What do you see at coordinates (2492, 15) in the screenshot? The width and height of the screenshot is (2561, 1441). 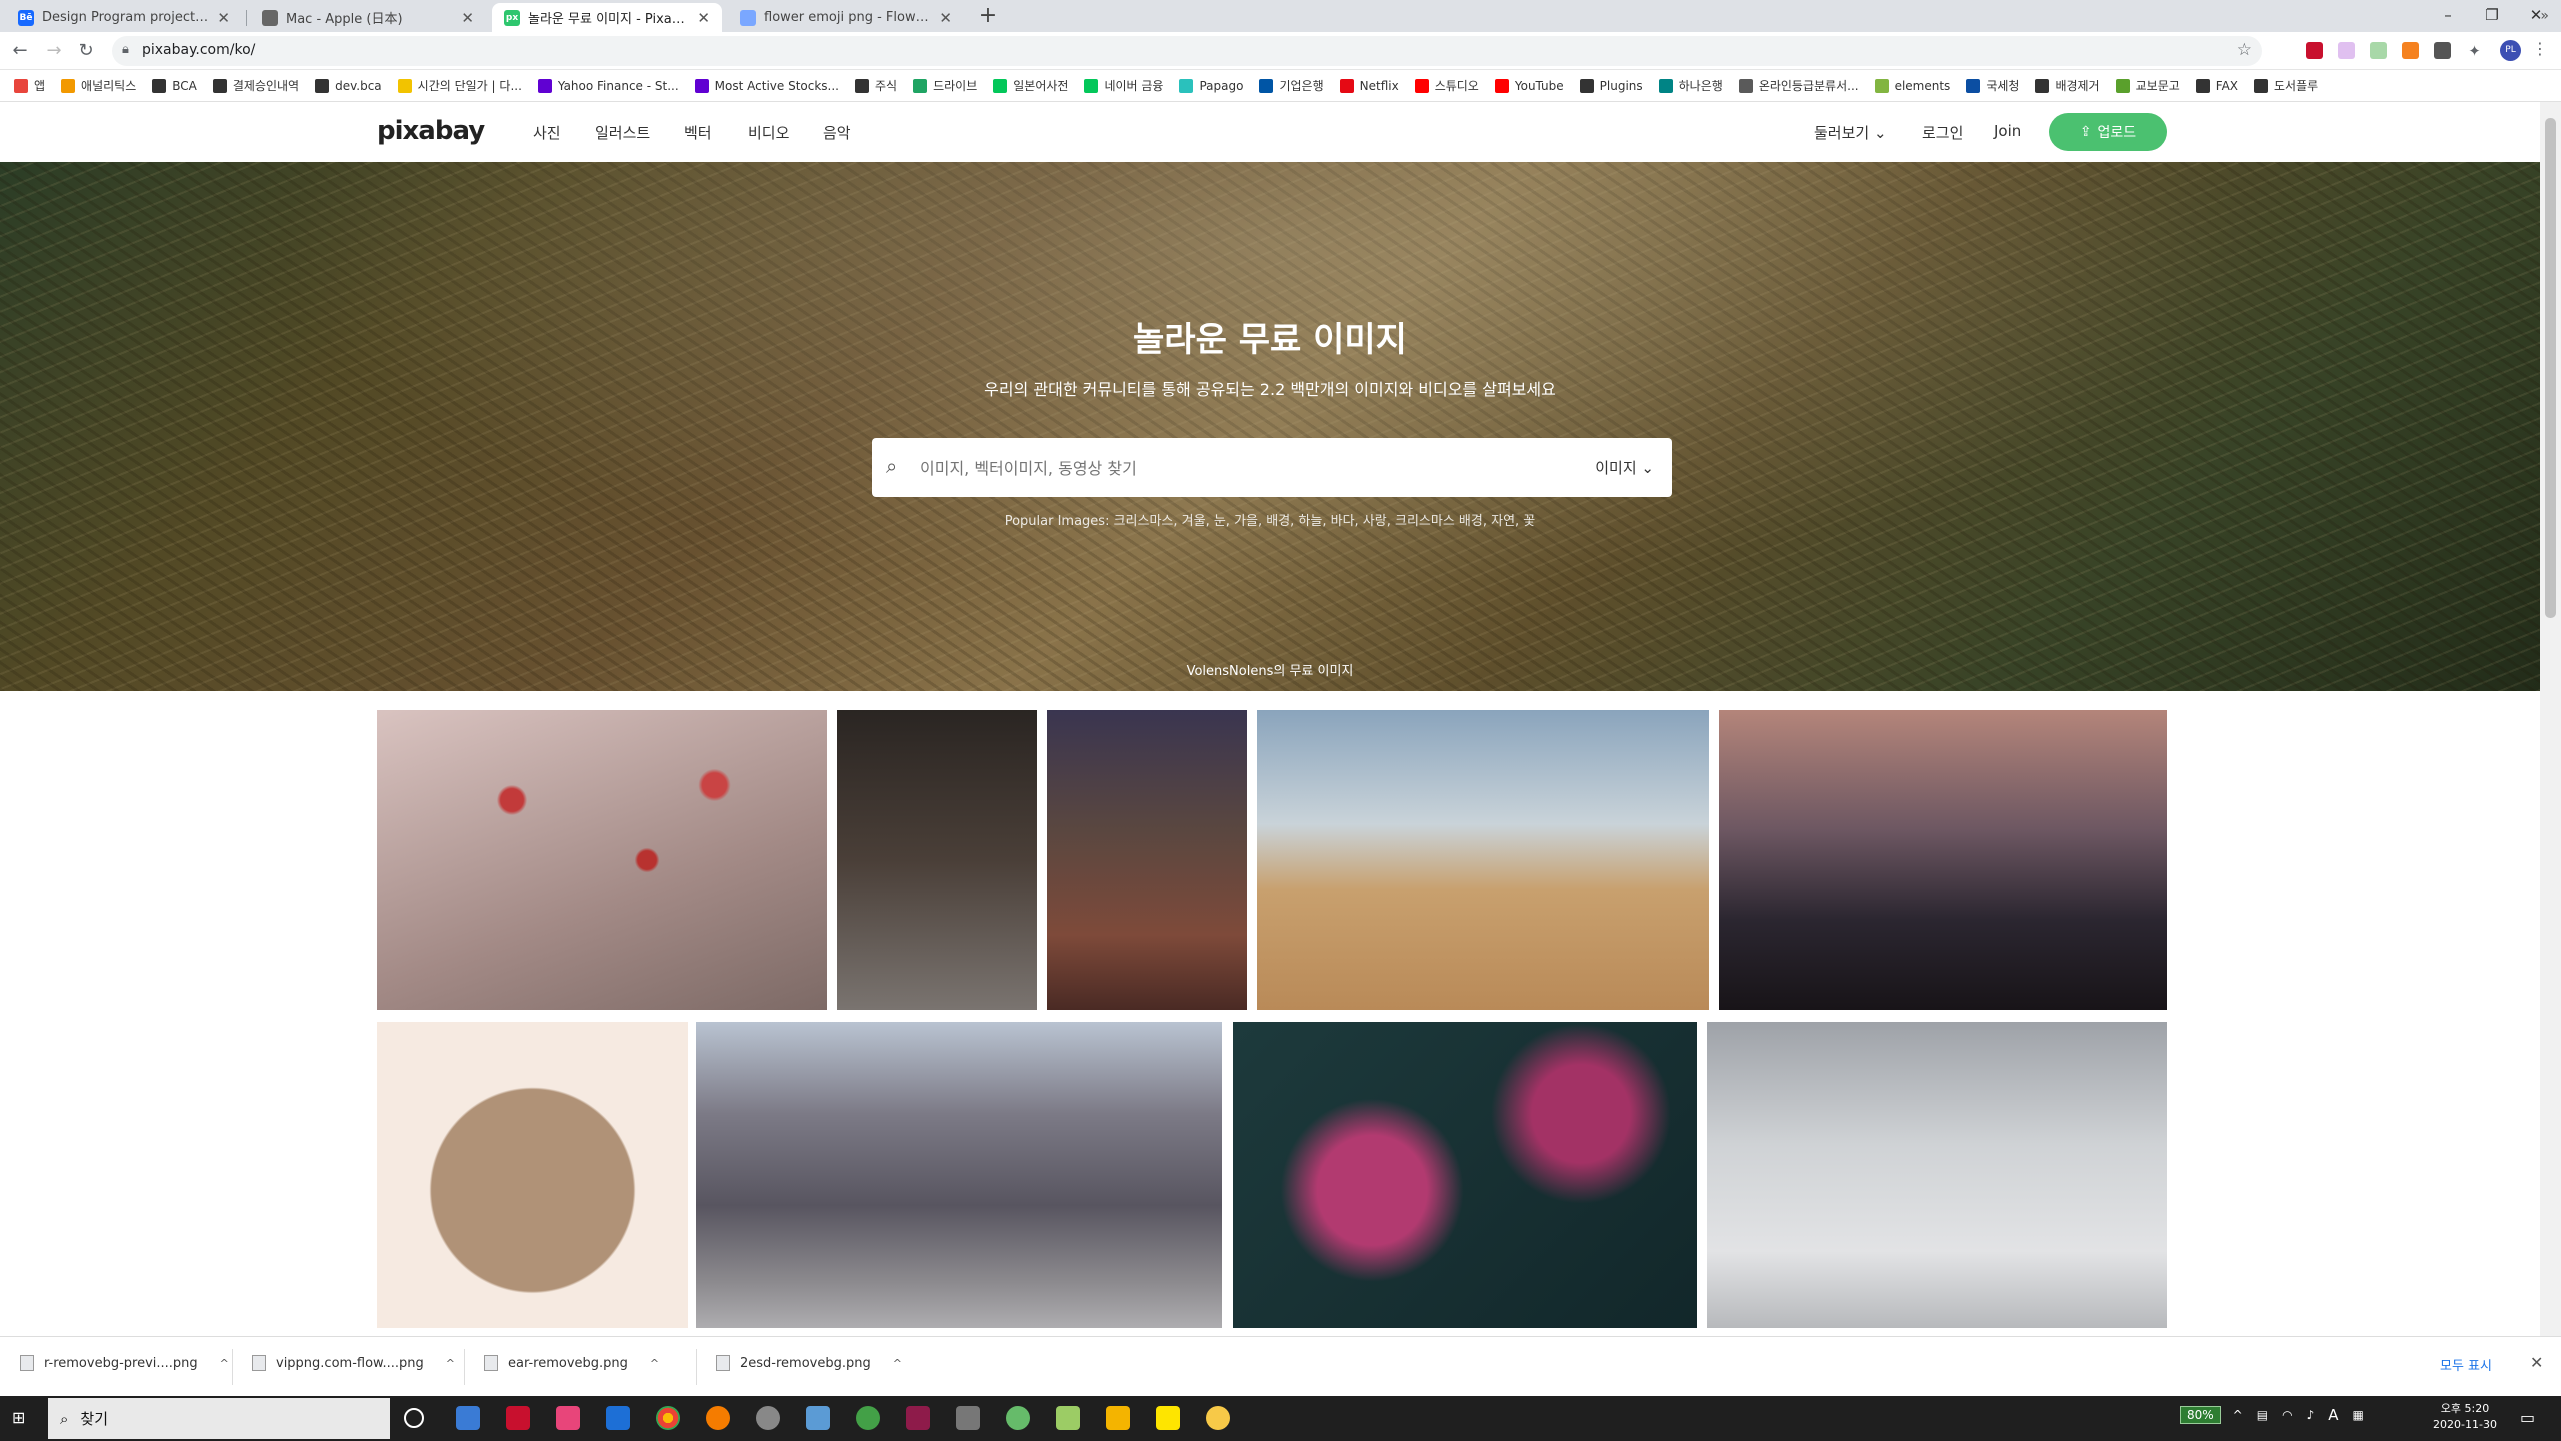 I see `restore-button: ❐` at bounding box center [2492, 15].